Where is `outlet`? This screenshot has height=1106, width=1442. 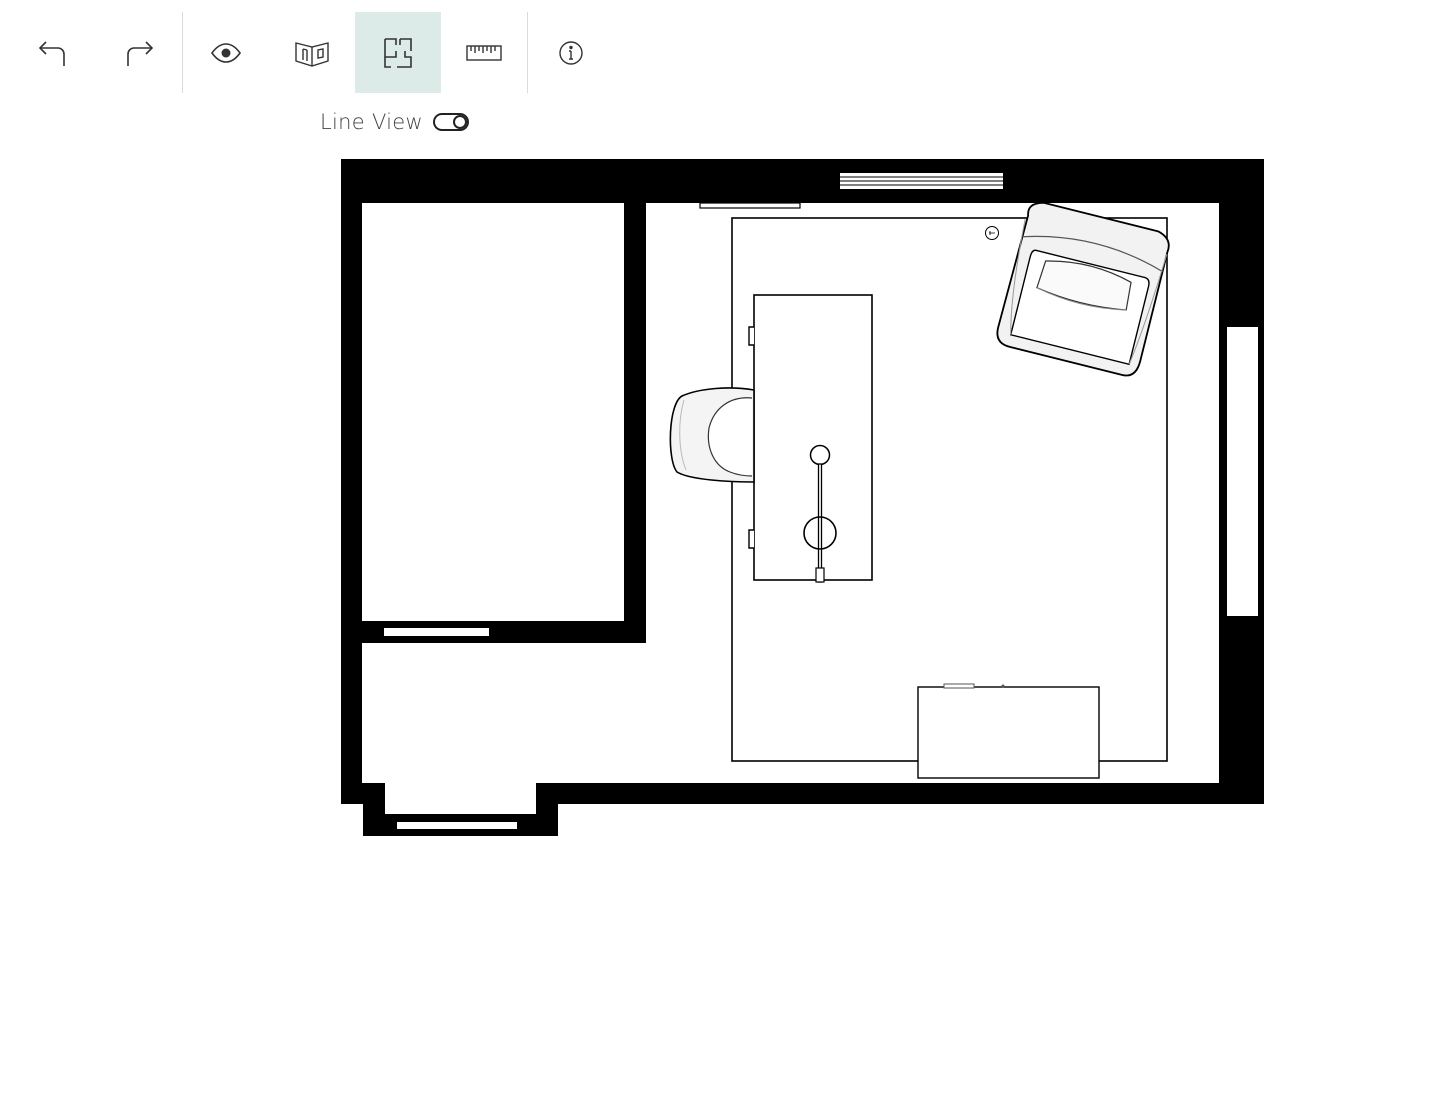
outlet is located at coordinates (992, 233).